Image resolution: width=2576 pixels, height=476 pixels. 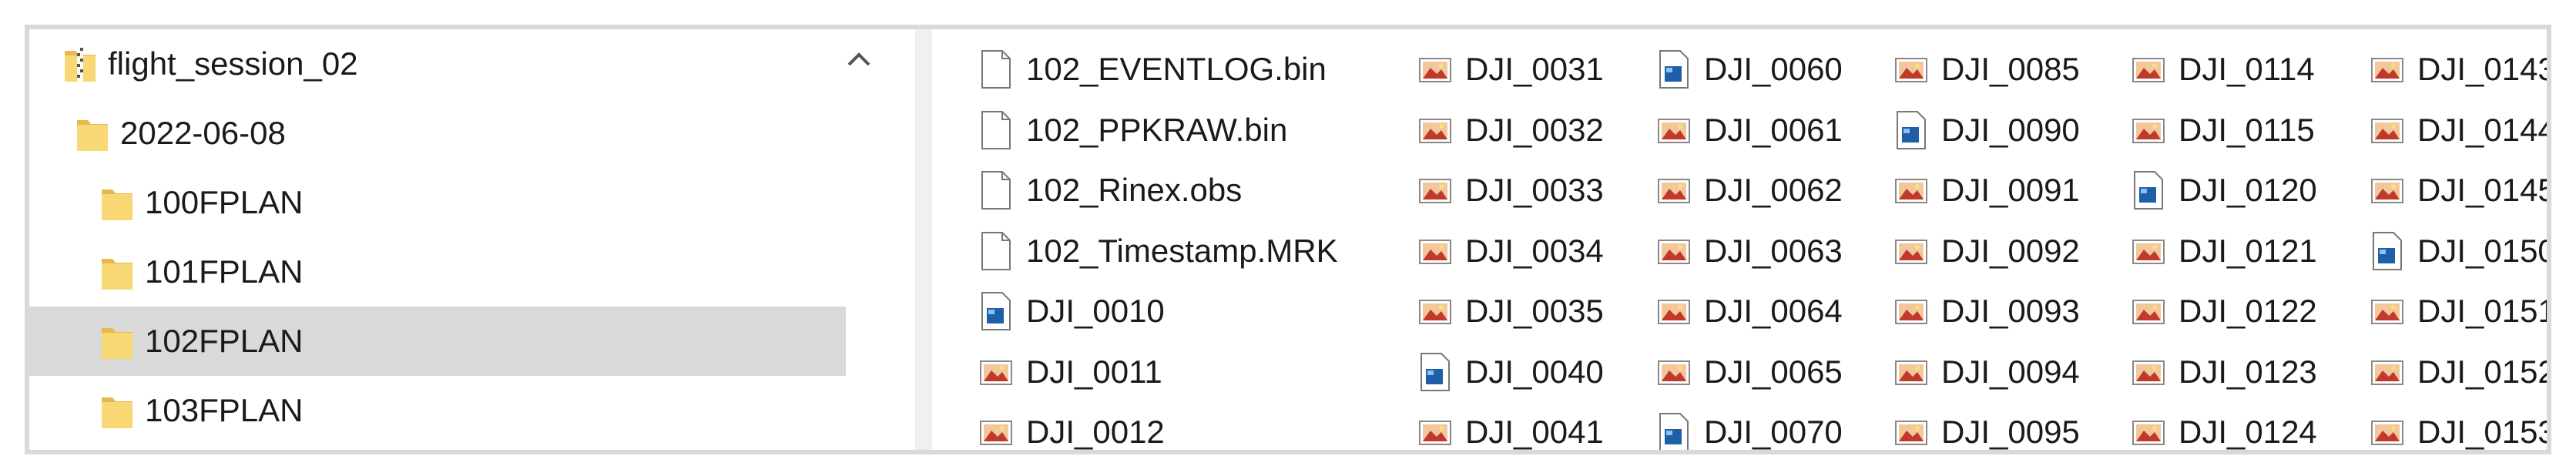 I want to click on file-name: DJI_0064, so click(x=1773, y=311).